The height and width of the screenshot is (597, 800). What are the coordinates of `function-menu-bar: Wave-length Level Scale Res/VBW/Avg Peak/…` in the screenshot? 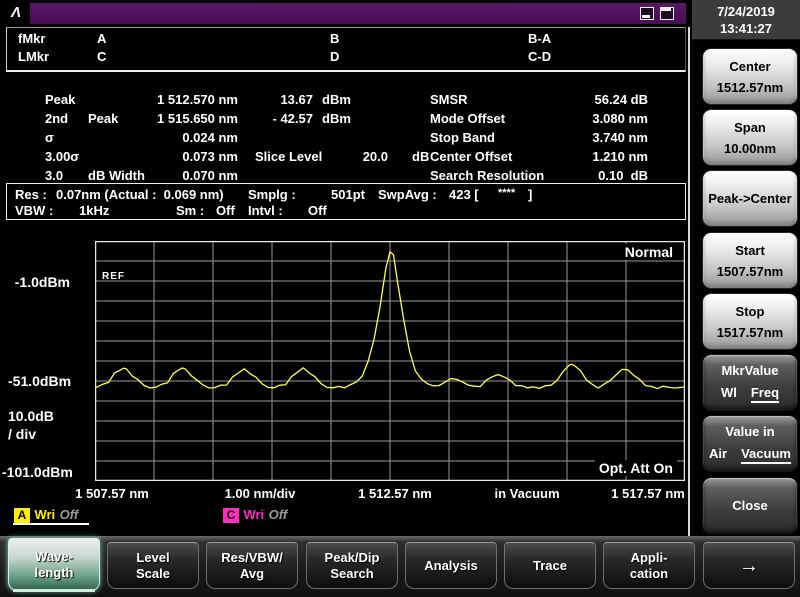 It's located at (400, 566).